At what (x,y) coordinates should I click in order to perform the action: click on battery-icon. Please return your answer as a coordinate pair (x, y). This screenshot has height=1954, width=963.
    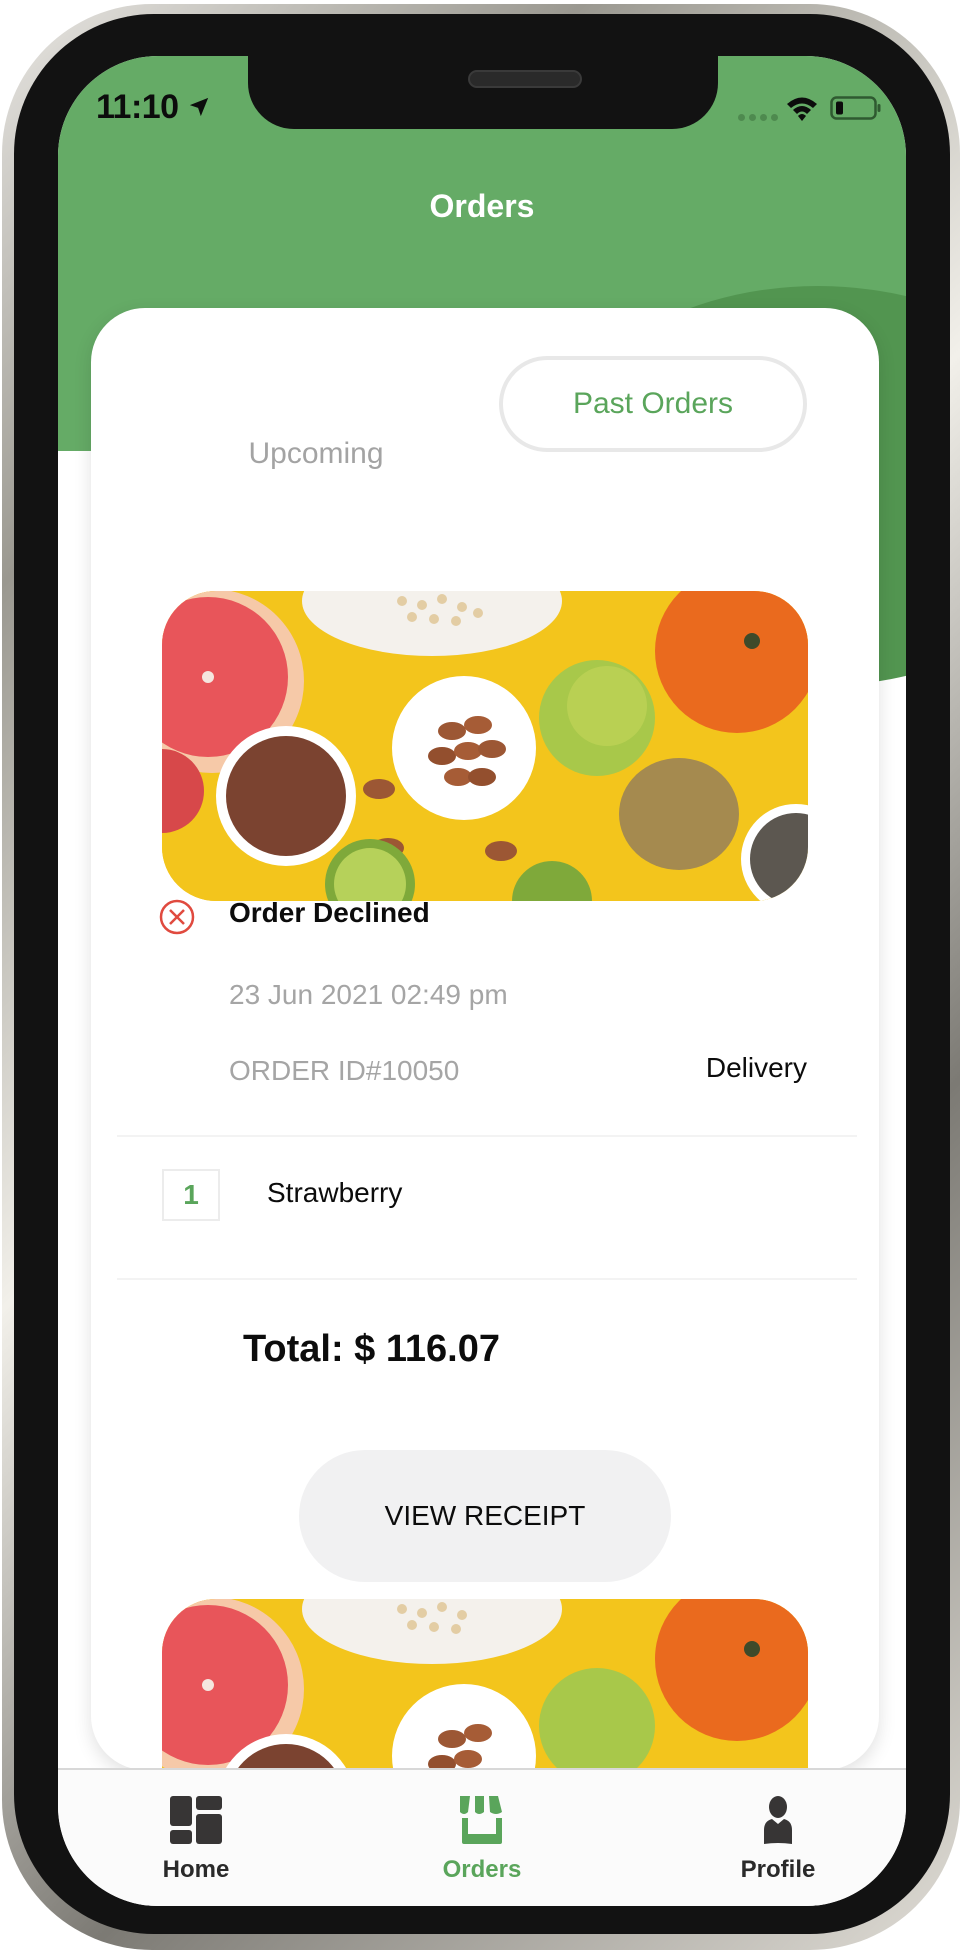
    Looking at the image, I should click on (855, 108).